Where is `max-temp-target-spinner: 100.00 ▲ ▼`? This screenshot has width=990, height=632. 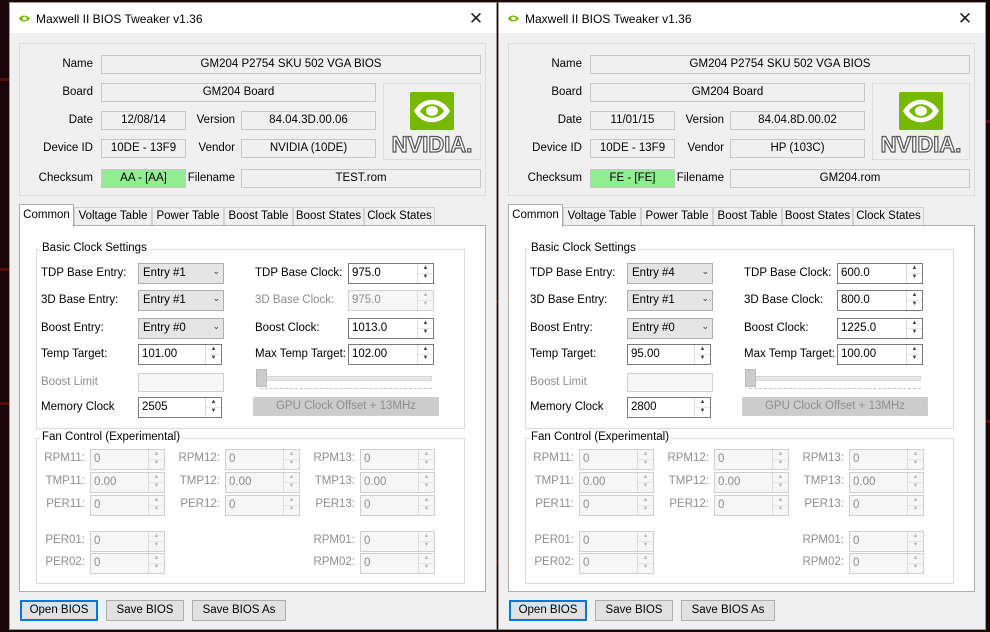 max-temp-target-spinner: 100.00 ▲ ▼ is located at coordinates (880, 354).